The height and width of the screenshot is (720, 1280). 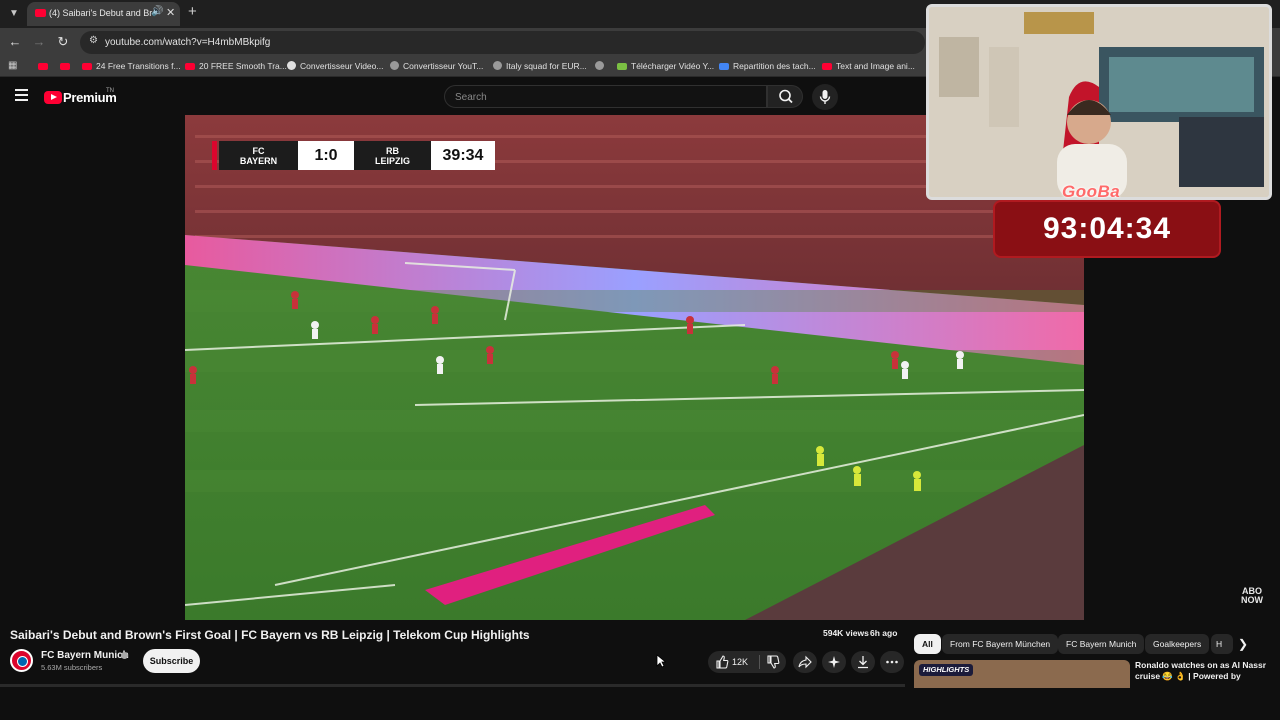 I want to click on verified-badge-icon, so click(x=124, y=655).